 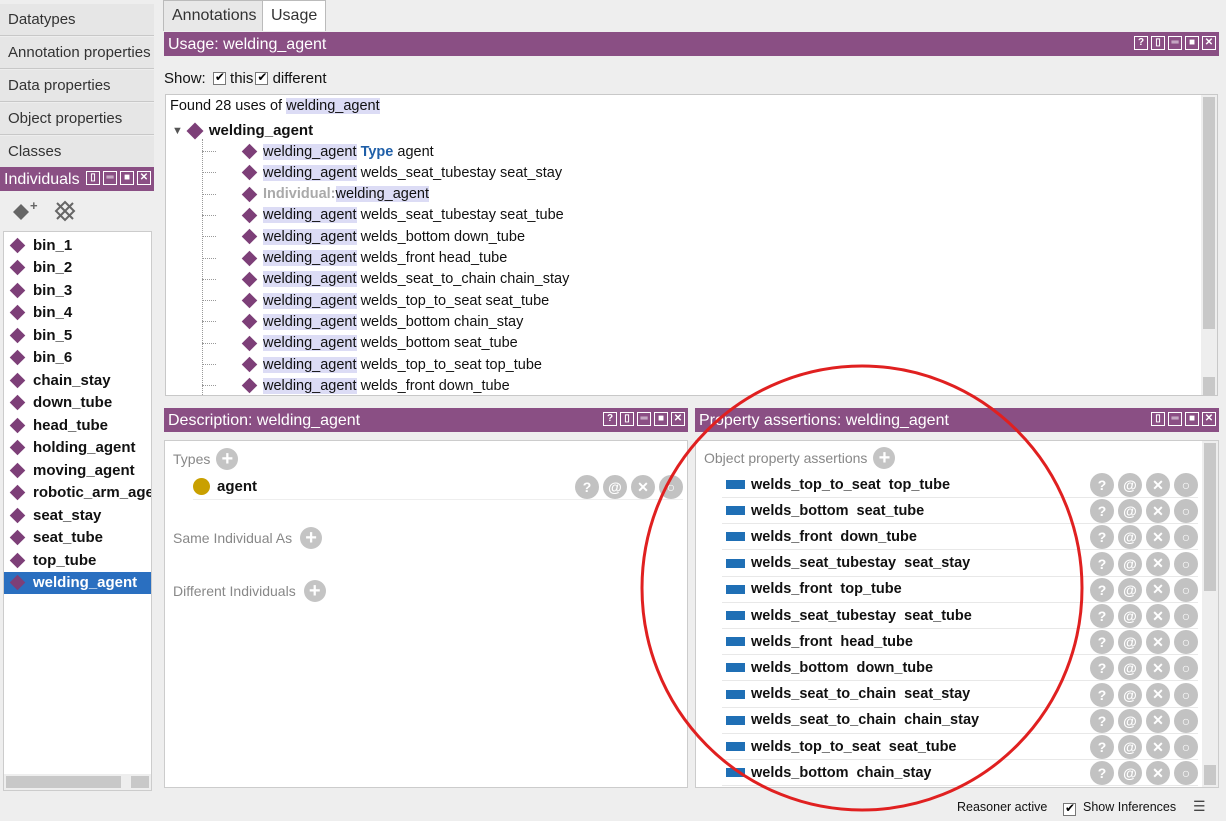 What do you see at coordinates (960, 747) in the screenshot?
I see `object-property-assertion-row: welds_top_to_seat seat_tube? @ ✕ ○` at bounding box center [960, 747].